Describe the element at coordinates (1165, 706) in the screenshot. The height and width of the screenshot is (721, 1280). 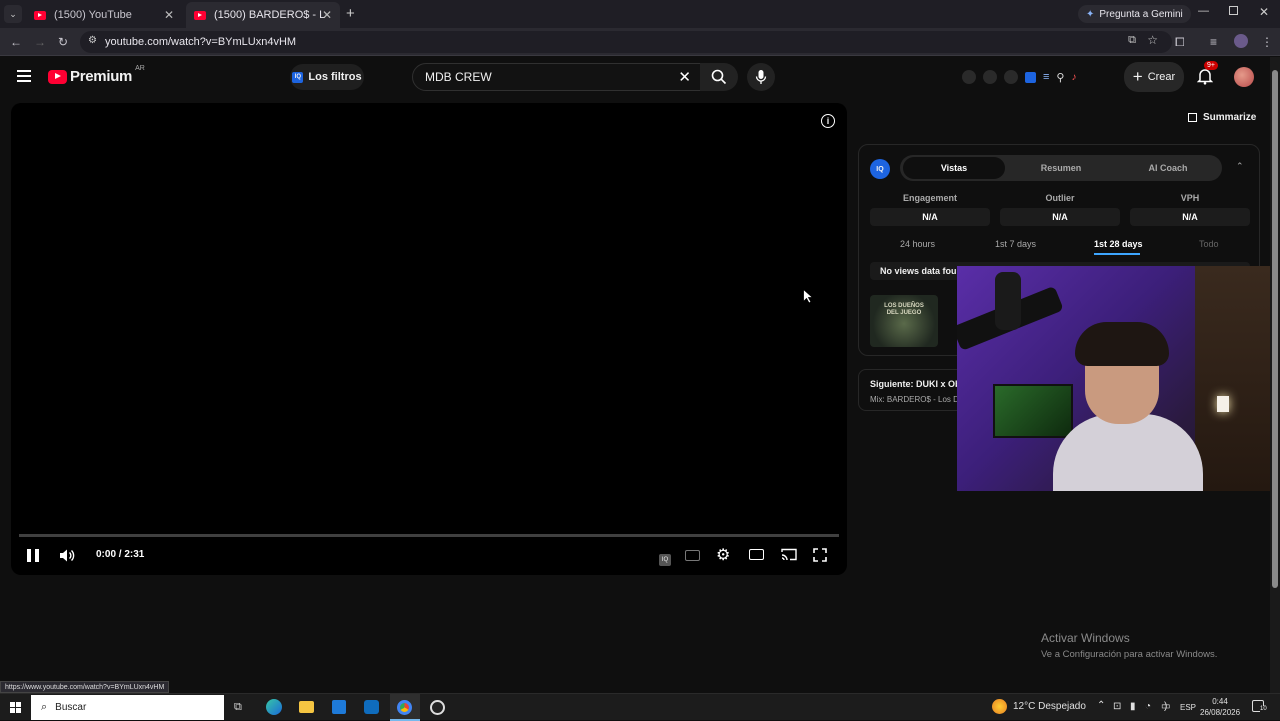
I see `tray-volume-icon: )` at that location.